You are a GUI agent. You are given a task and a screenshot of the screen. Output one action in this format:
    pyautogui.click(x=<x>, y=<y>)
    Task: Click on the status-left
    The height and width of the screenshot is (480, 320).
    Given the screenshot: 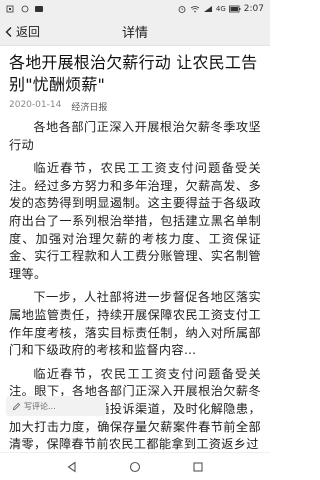 What is the action you would take?
    pyautogui.click(x=25, y=9)
    